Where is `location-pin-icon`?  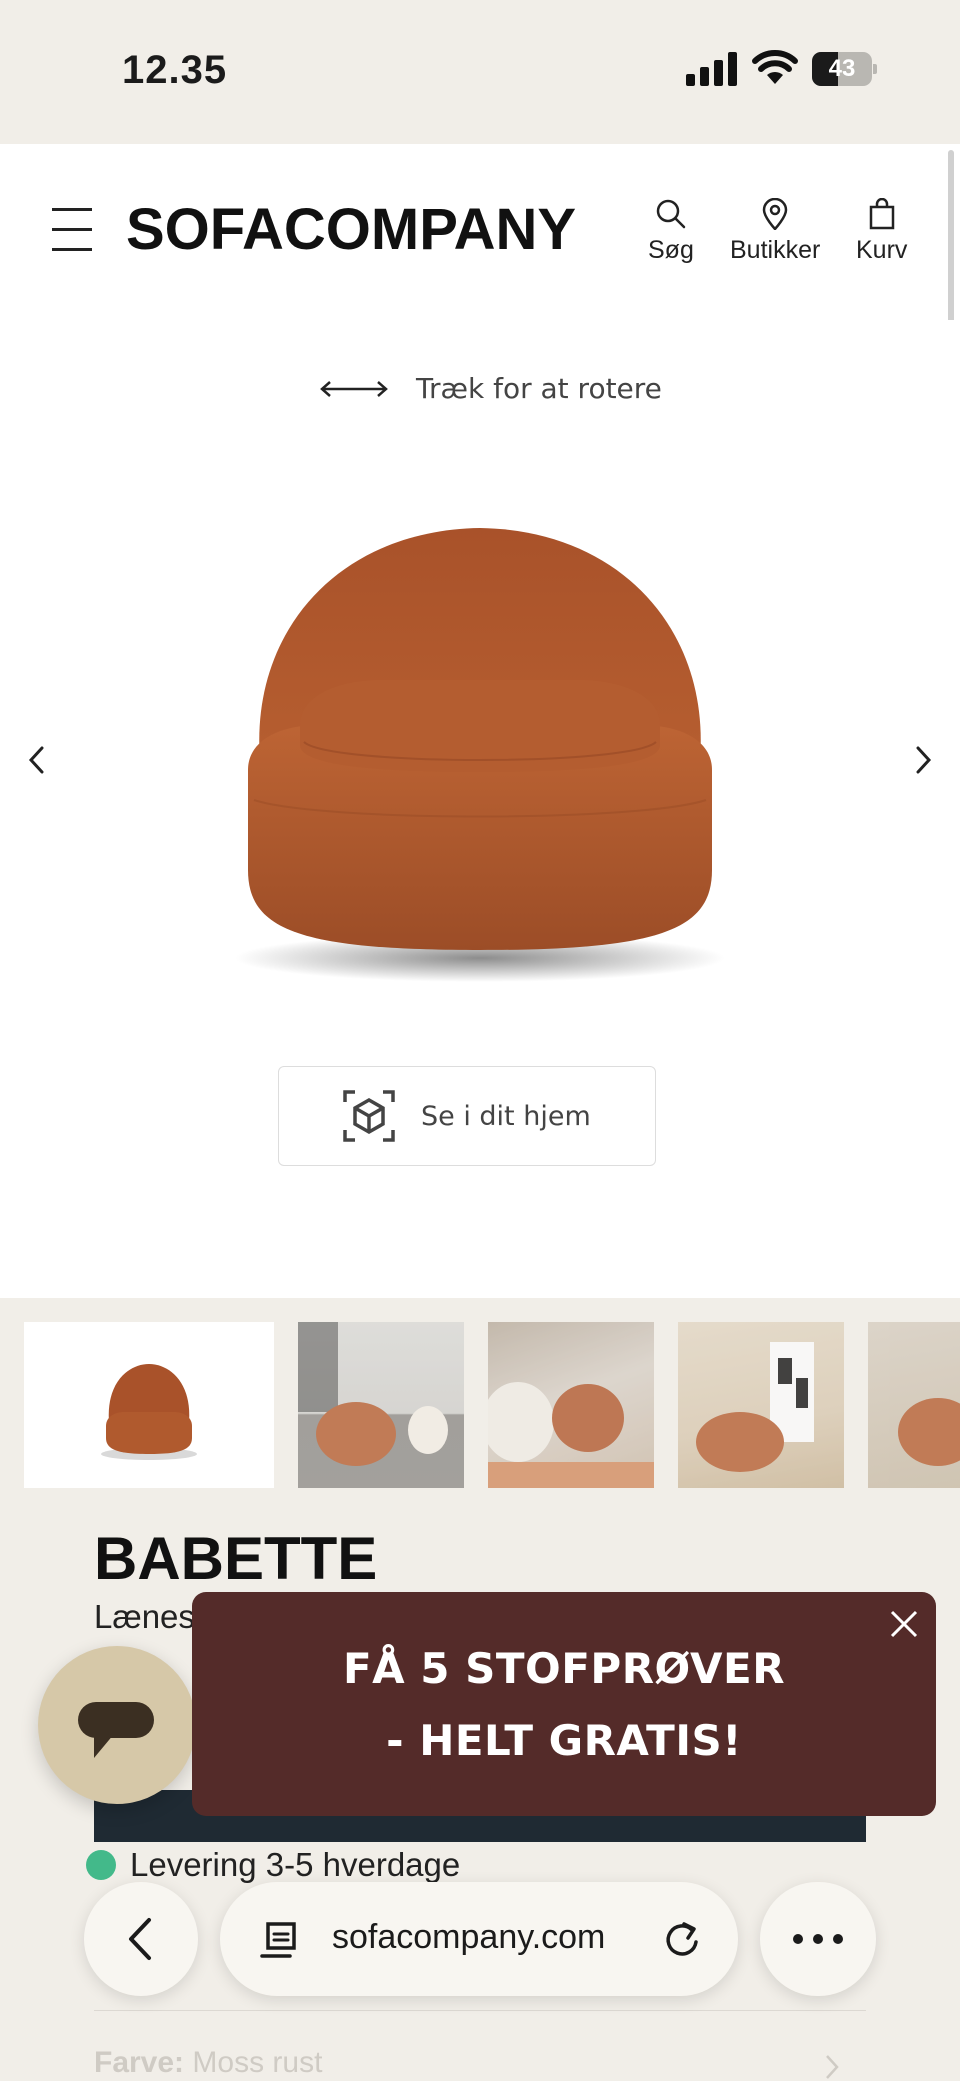
location-pin-icon is located at coordinates (775, 214).